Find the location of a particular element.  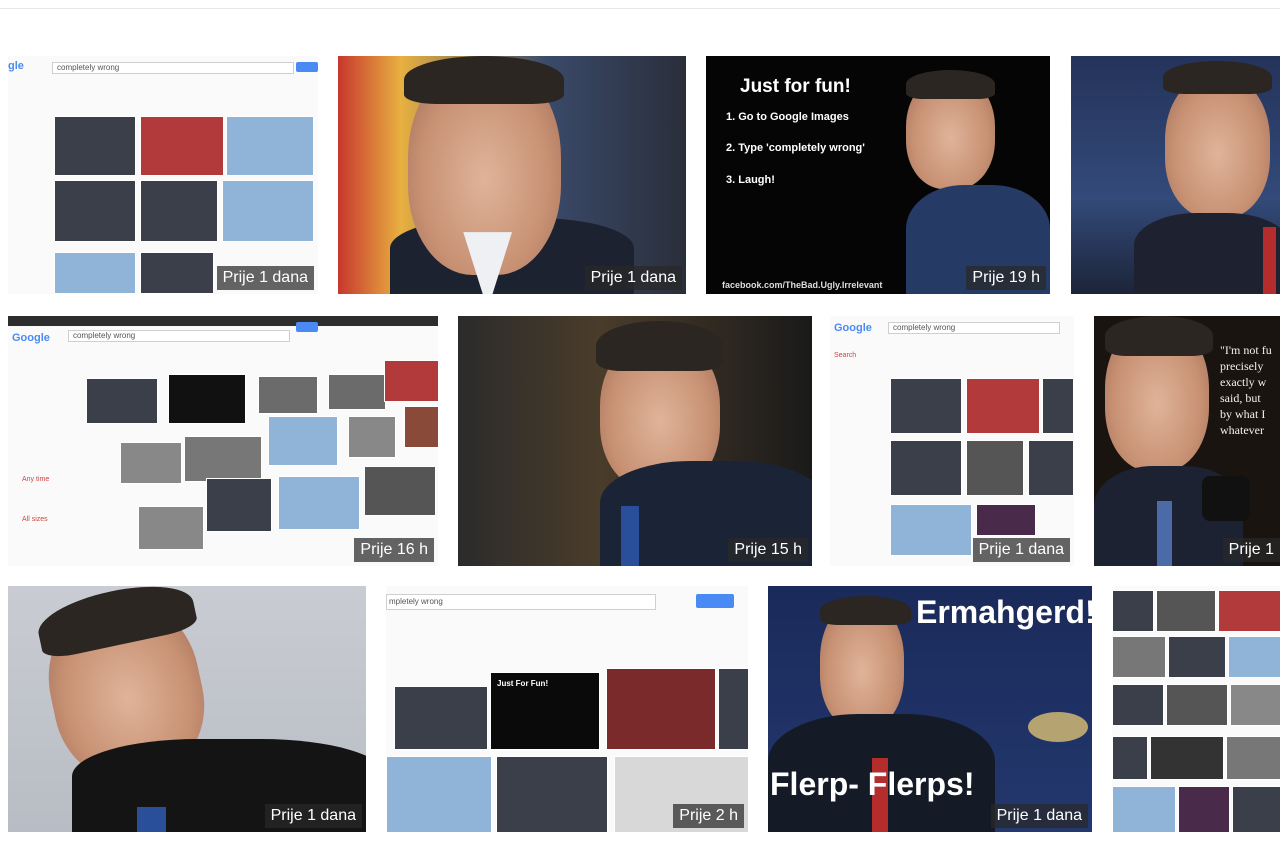

time-badge: Prije 1 is located at coordinates (1251, 550).